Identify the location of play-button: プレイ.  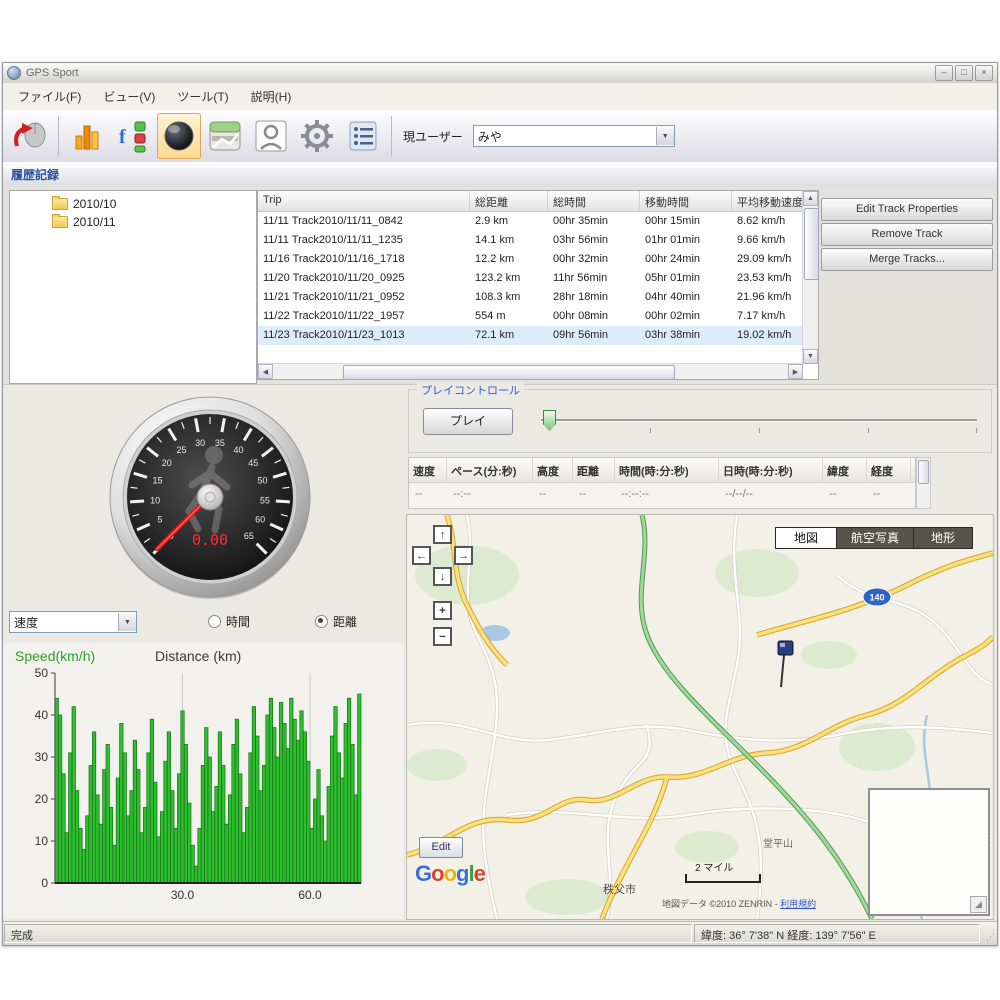
(468, 421).